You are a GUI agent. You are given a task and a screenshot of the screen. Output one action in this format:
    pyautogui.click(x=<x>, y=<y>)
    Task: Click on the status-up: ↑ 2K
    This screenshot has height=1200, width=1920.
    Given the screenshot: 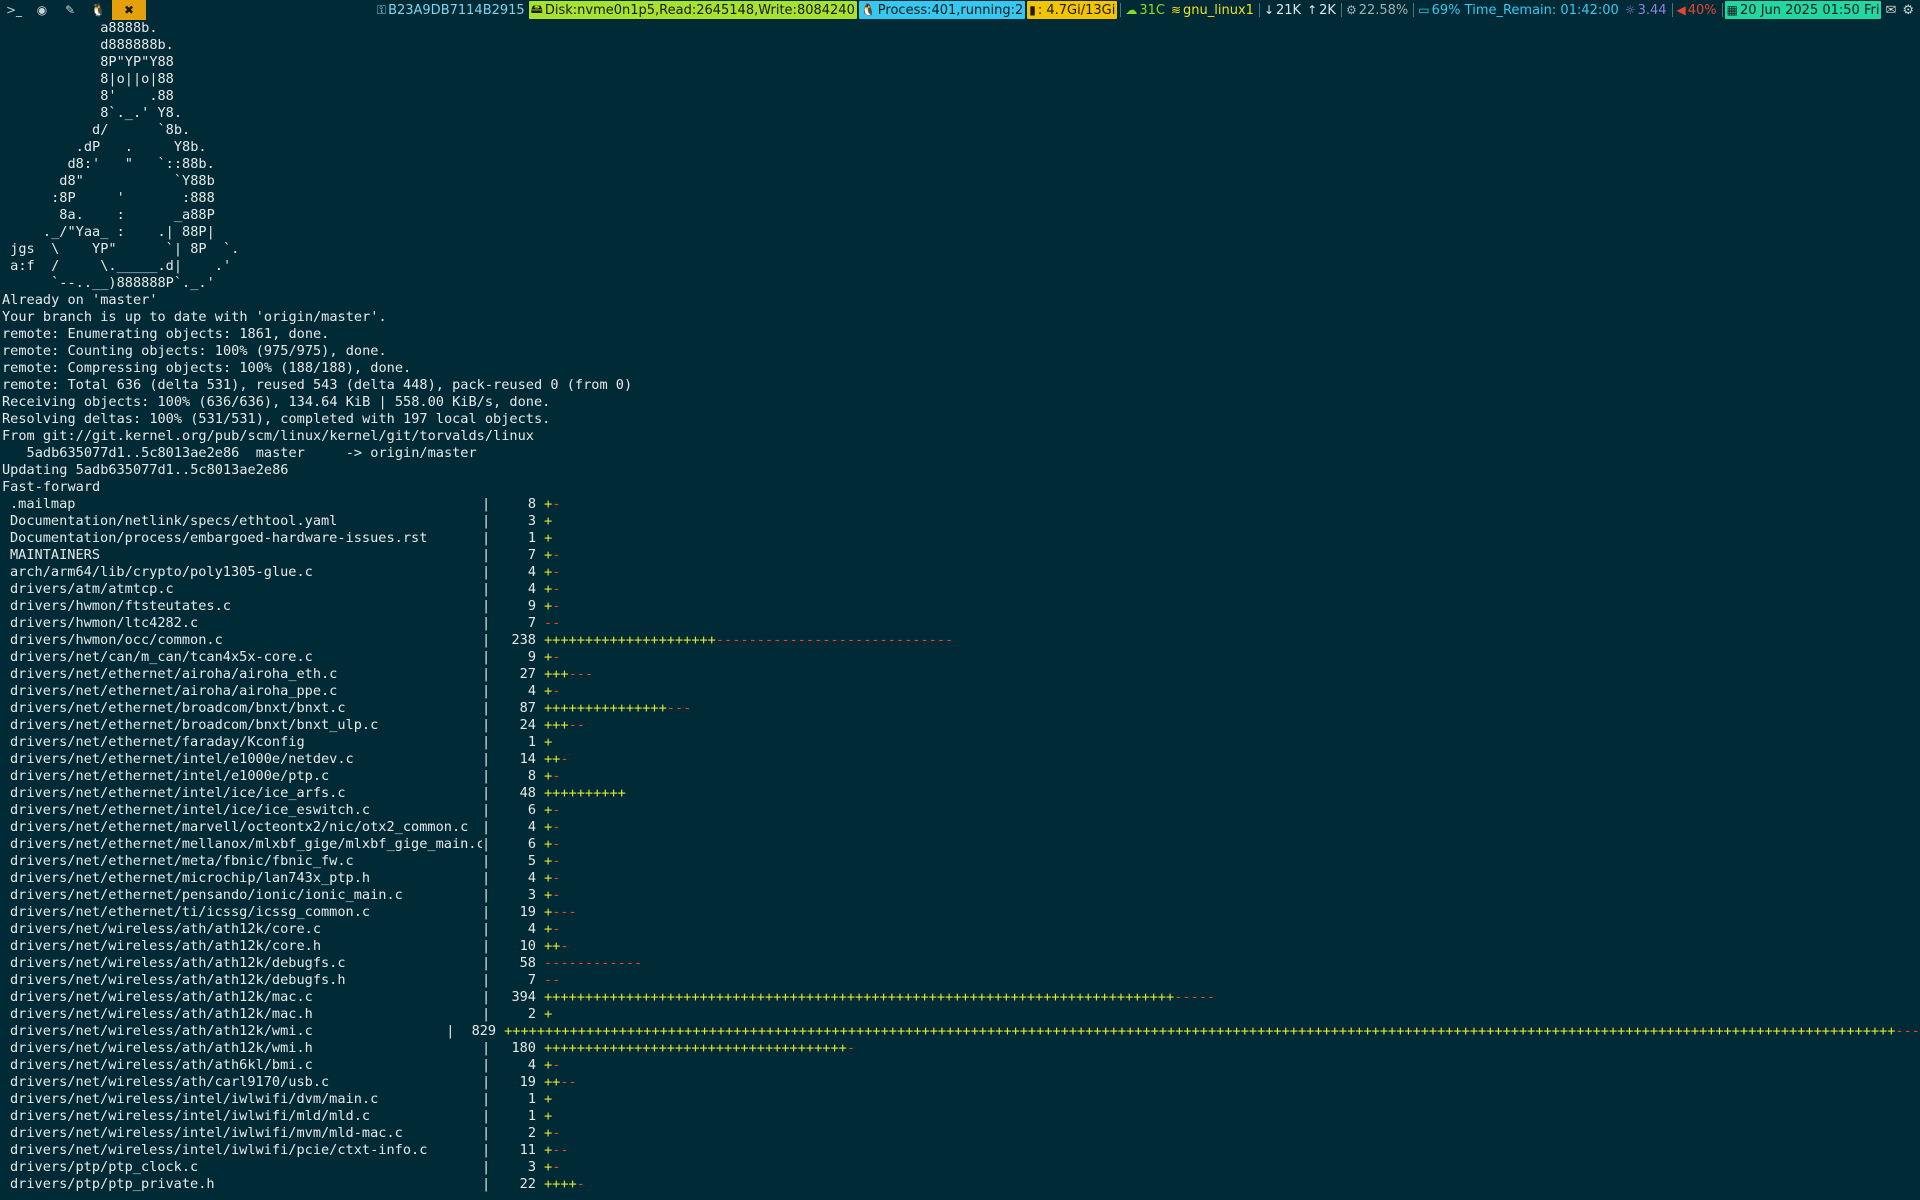 What is the action you would take?
    pyautogui.click(x=1321, y=10)
    